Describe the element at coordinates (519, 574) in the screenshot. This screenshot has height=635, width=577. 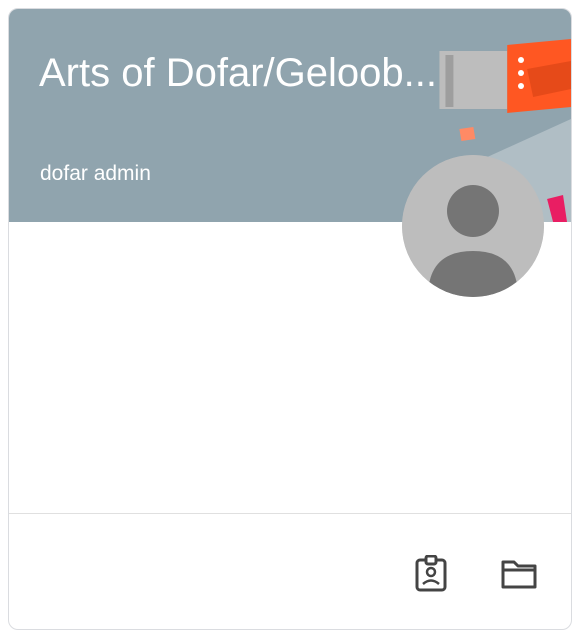
I see `folder-icon` at that location.